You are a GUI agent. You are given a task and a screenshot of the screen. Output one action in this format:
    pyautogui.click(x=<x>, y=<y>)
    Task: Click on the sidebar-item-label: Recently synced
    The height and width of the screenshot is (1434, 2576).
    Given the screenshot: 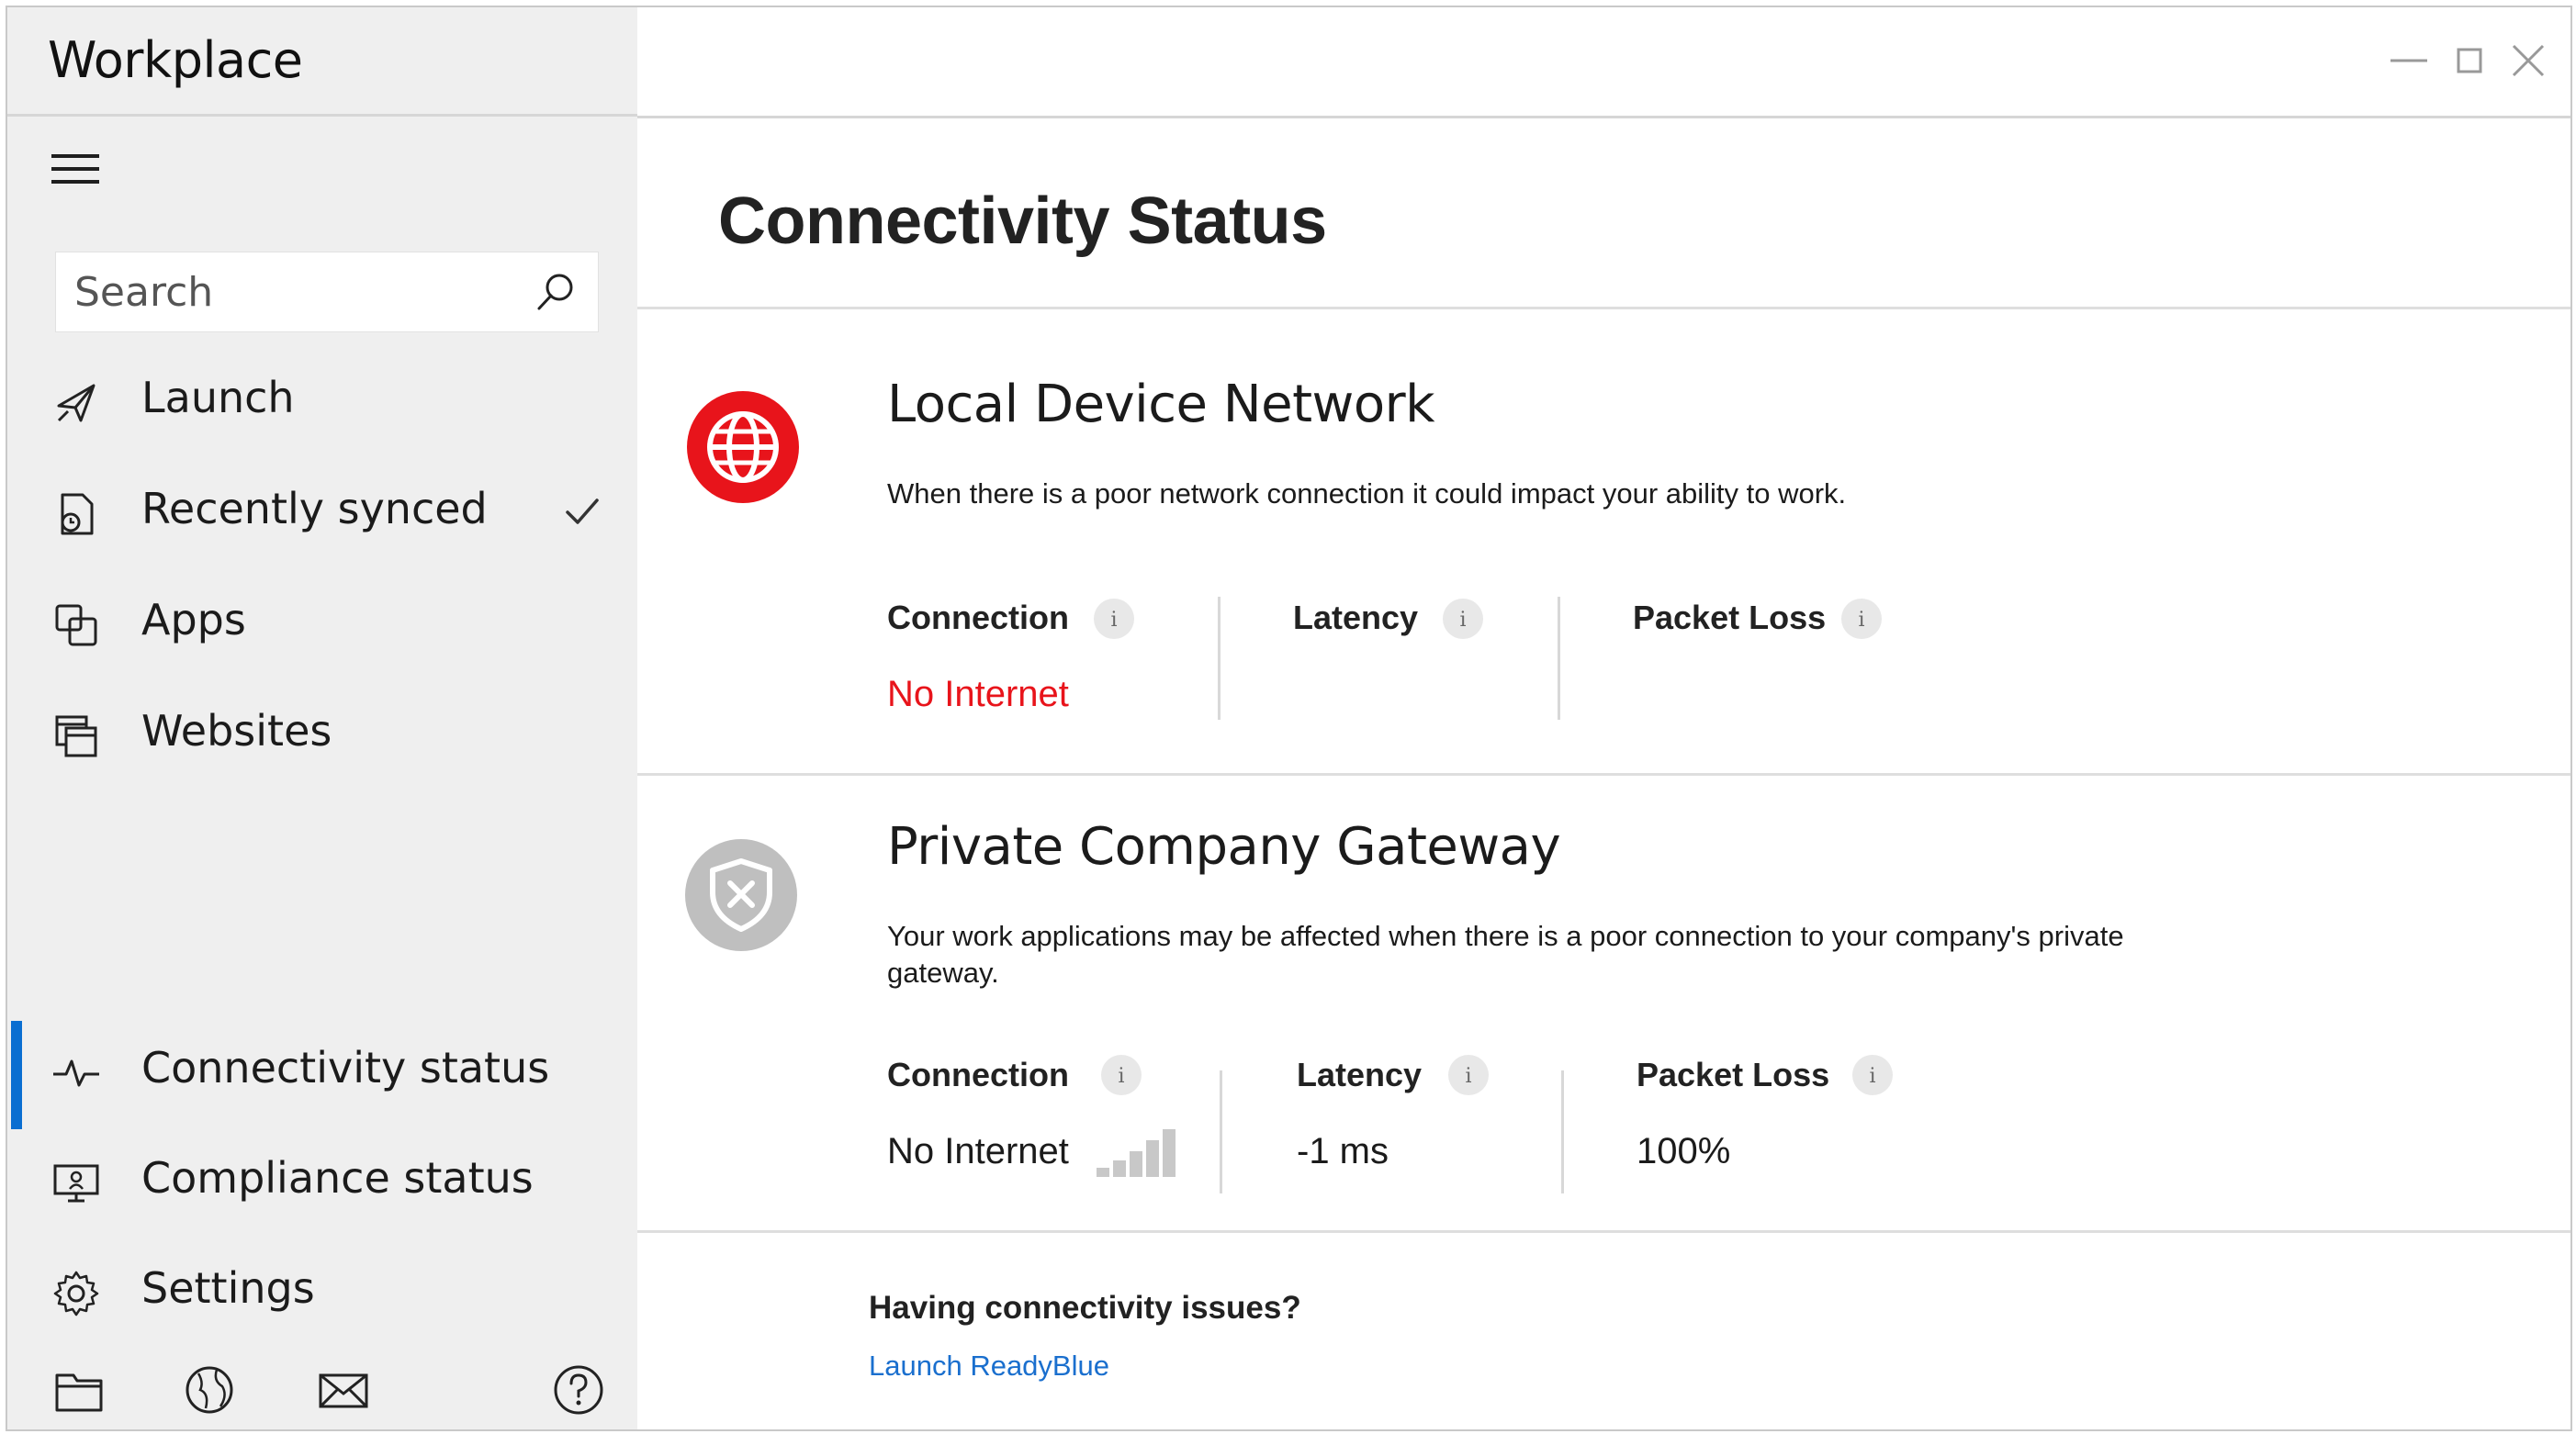 What is the action you would take?
    pyautogui.click(x=314, y=508)
    